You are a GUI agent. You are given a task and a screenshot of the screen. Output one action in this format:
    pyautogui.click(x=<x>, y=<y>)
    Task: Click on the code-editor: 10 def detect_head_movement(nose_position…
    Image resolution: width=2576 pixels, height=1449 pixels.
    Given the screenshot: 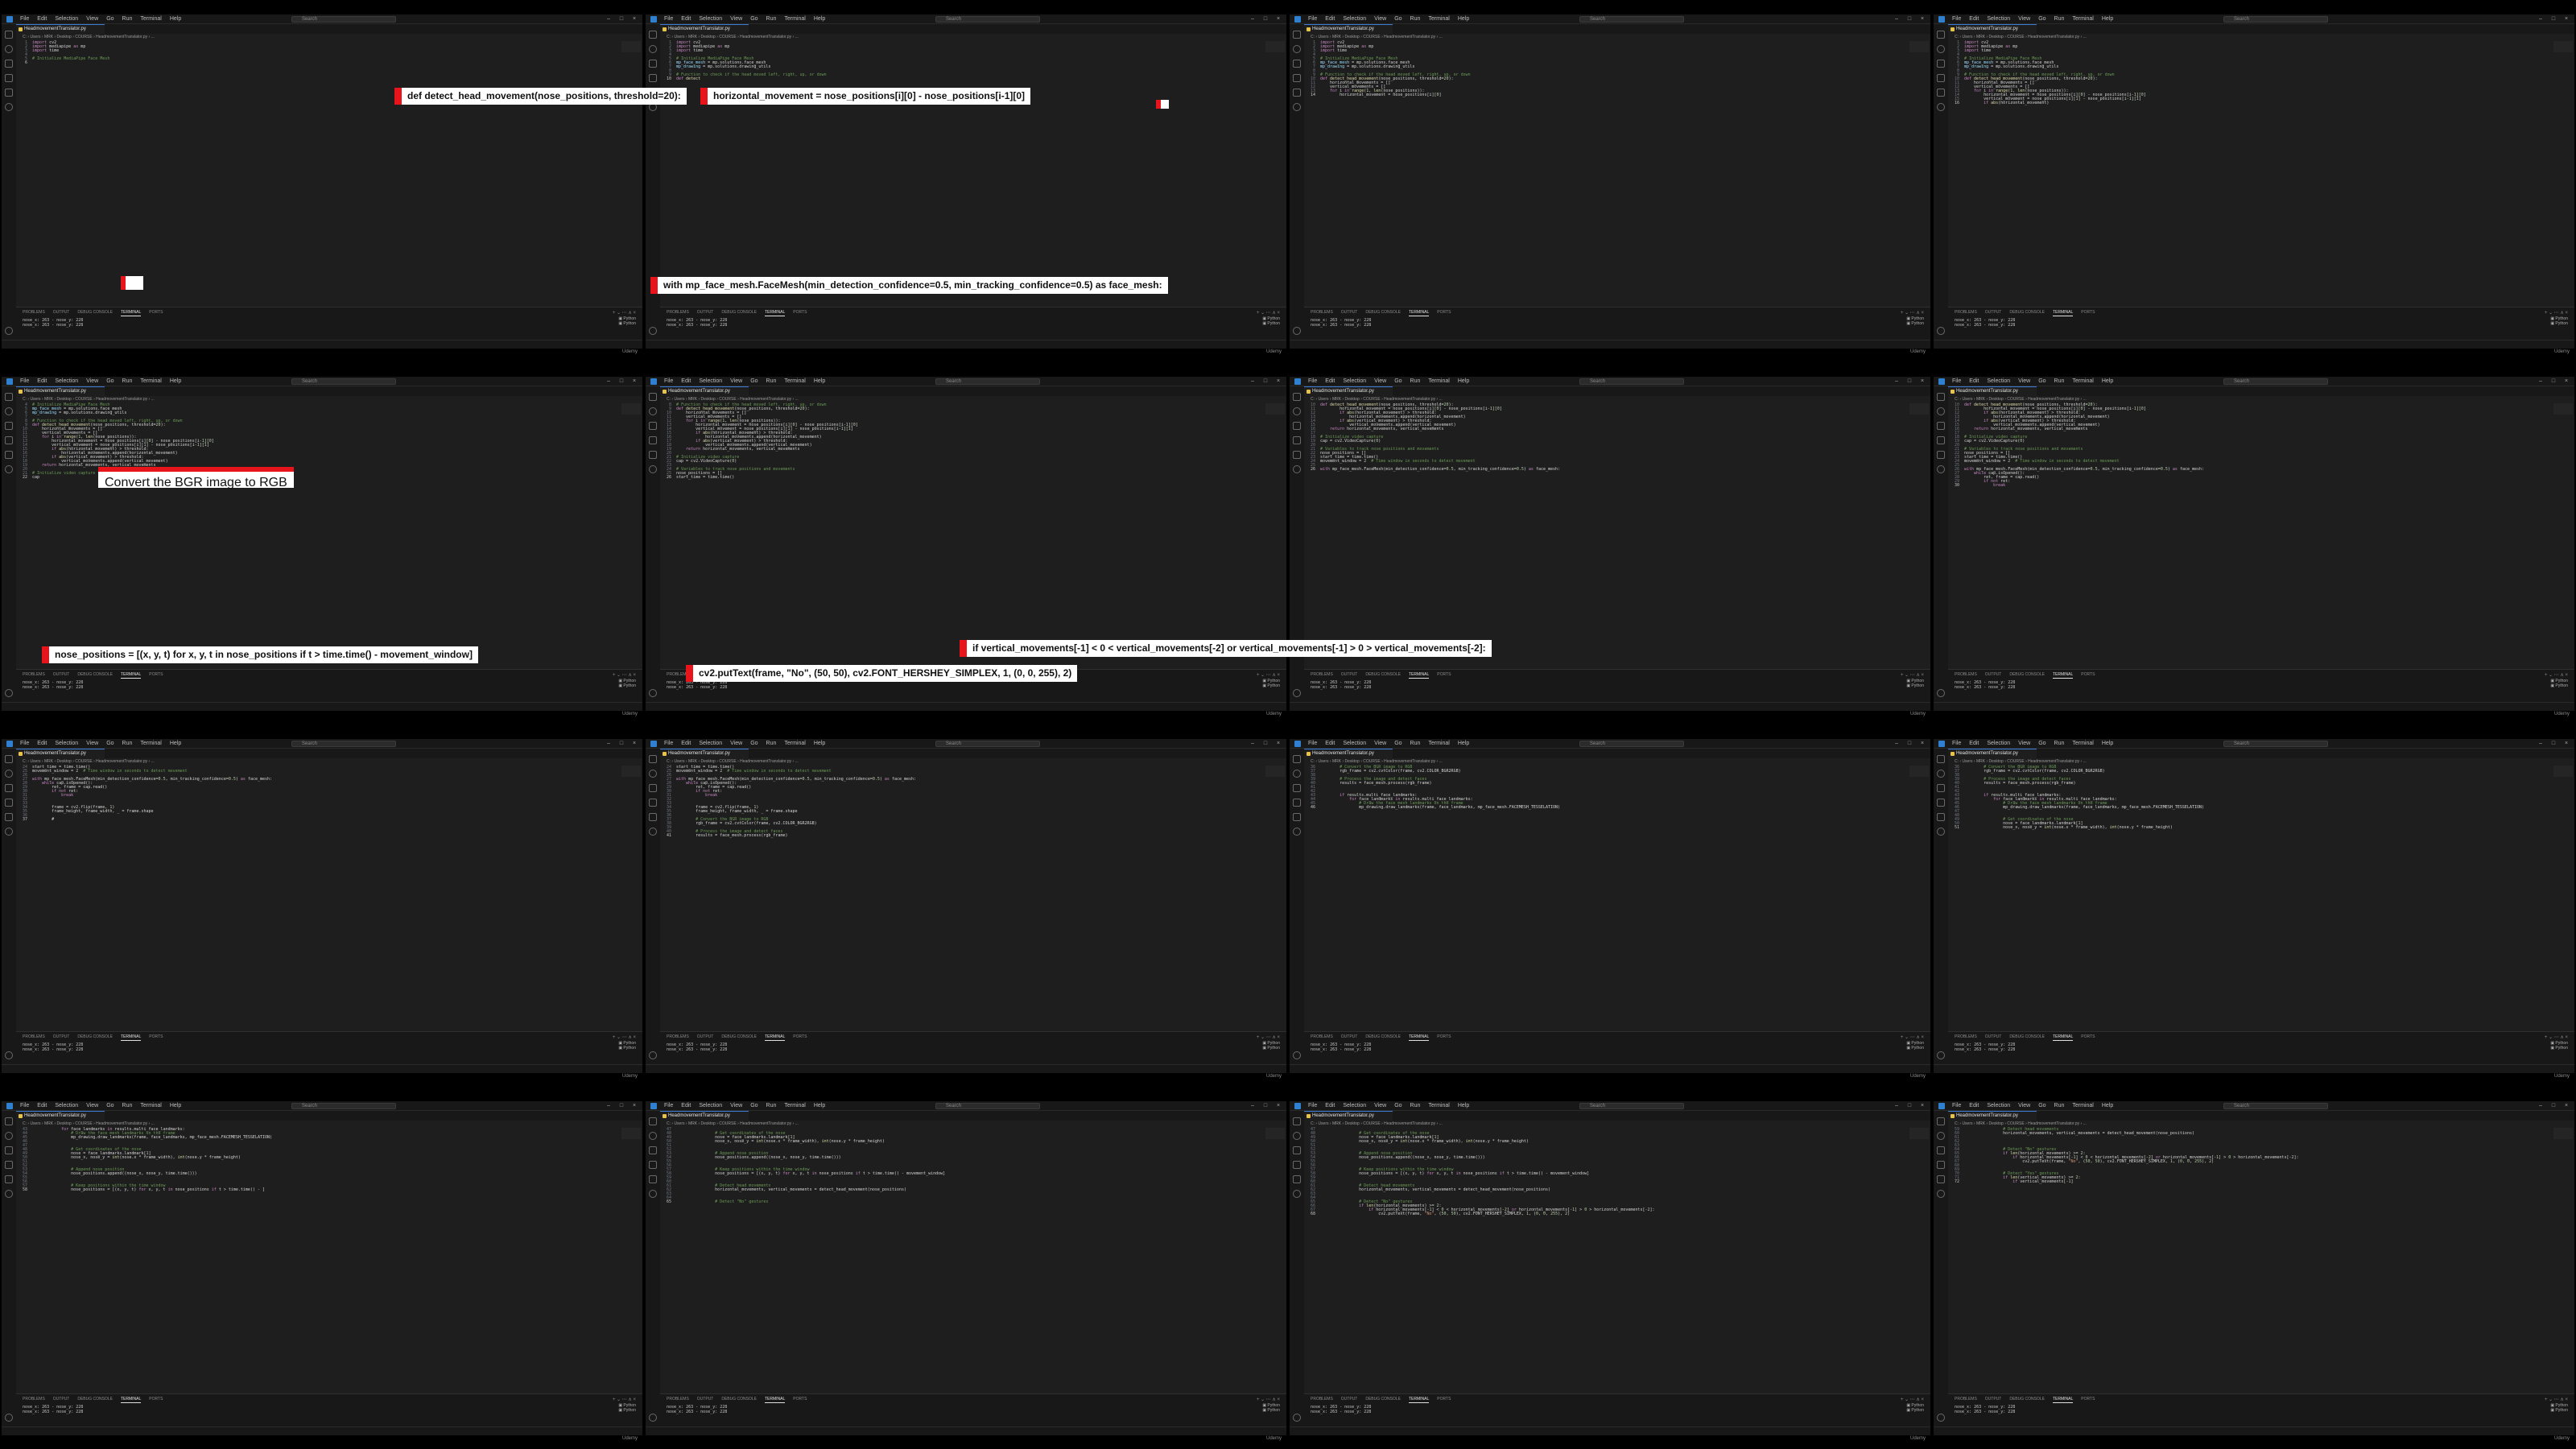 What is the action you would take?
    pyautogui.click(x=2254, y=536)
    